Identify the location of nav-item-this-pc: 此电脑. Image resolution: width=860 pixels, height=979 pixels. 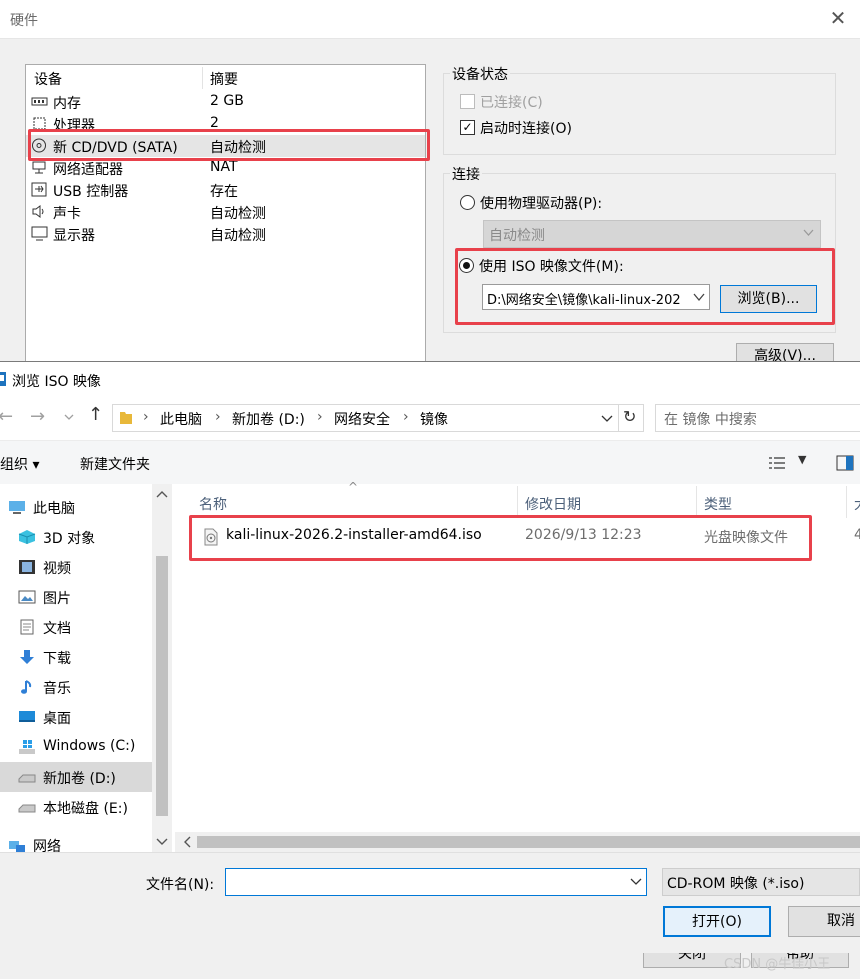
(76, 507).